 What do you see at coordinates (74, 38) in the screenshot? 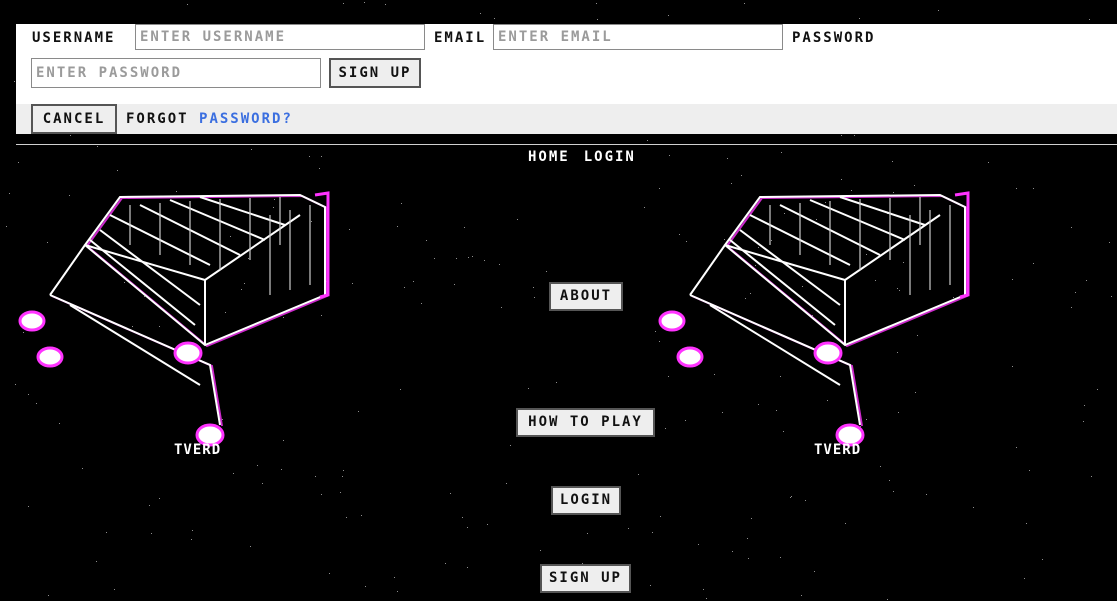
I see `username-label: USERNAME` at bounding box center [74, 38].